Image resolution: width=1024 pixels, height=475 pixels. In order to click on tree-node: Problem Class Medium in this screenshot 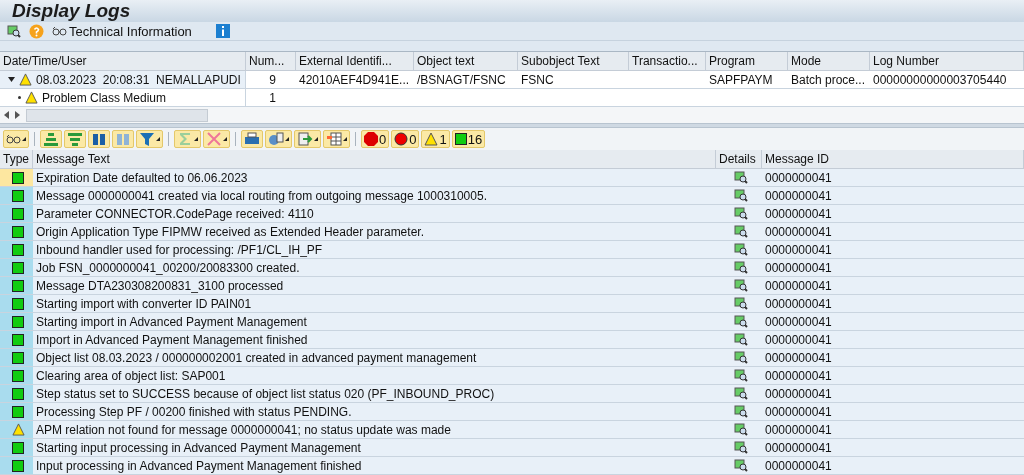, I will do `click(123, 98)`.